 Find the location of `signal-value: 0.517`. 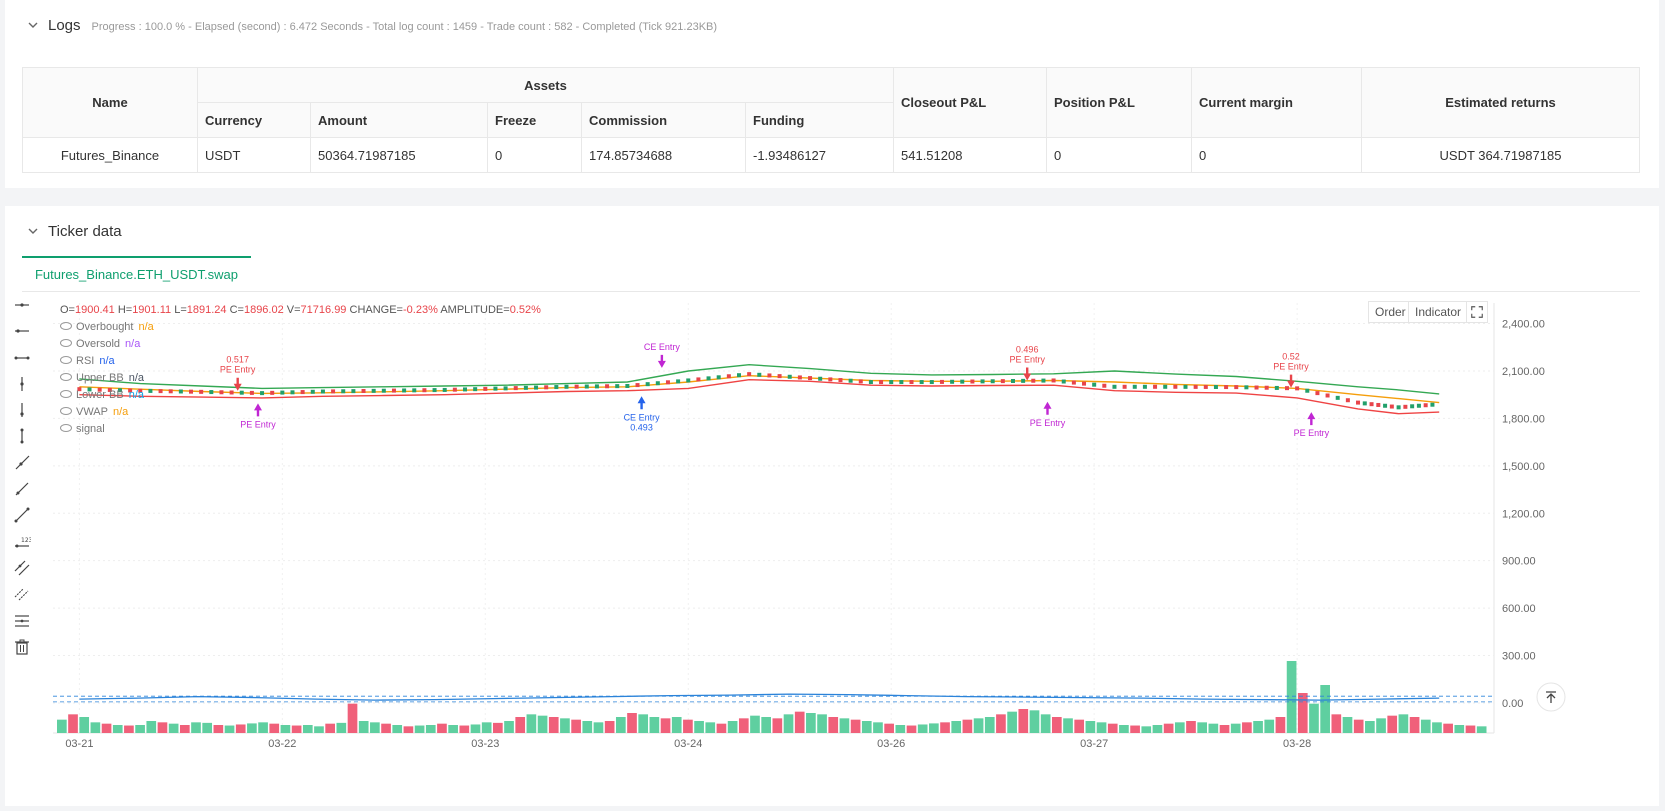

signal-value: 0.517 is located at coordinates (237, 360).